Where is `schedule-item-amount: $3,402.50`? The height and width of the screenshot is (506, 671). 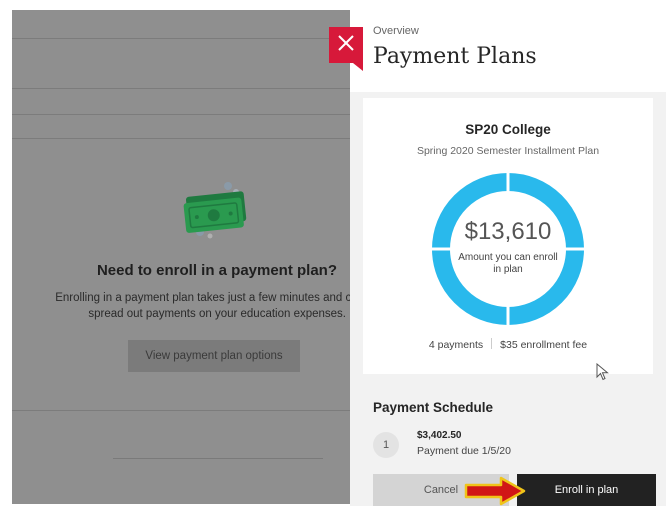
schedule-item-amount: $3,402.50 is located at coordinates (439, 435).